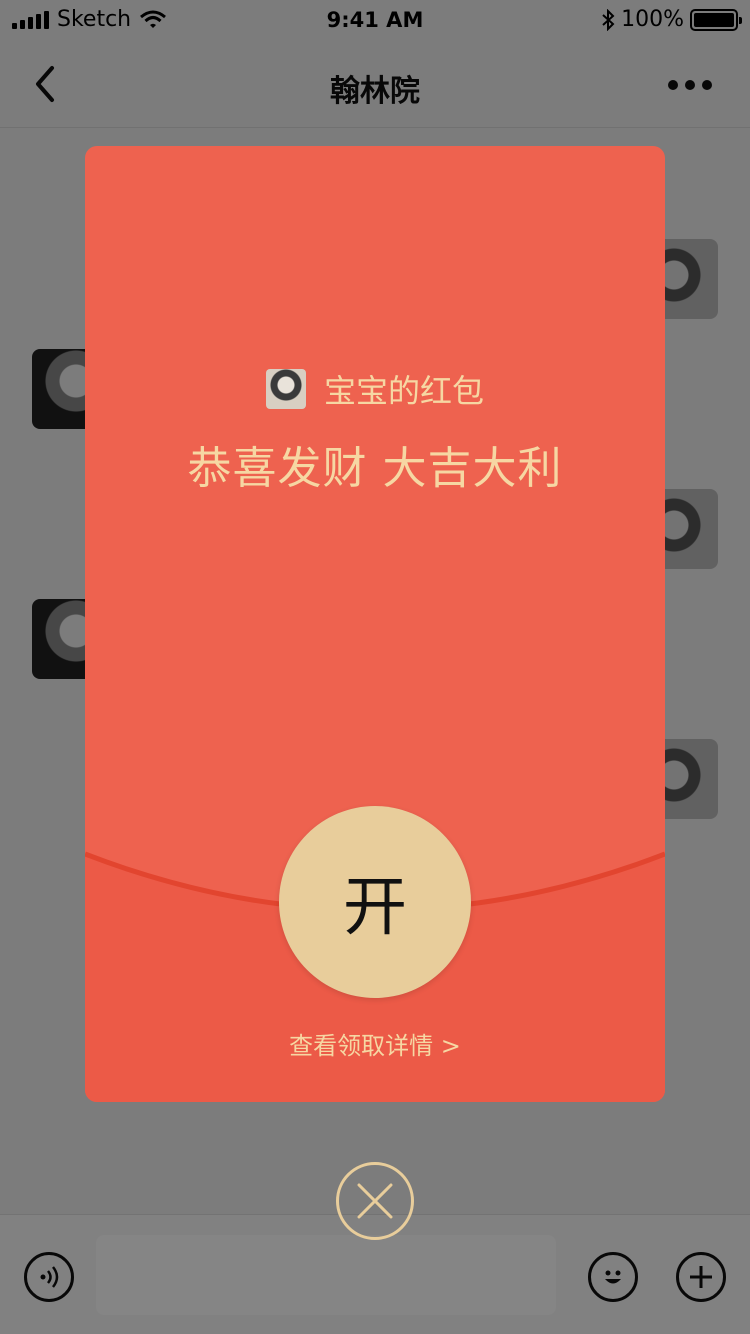  I want to click on close-circle-icon, so click(375, 1201).